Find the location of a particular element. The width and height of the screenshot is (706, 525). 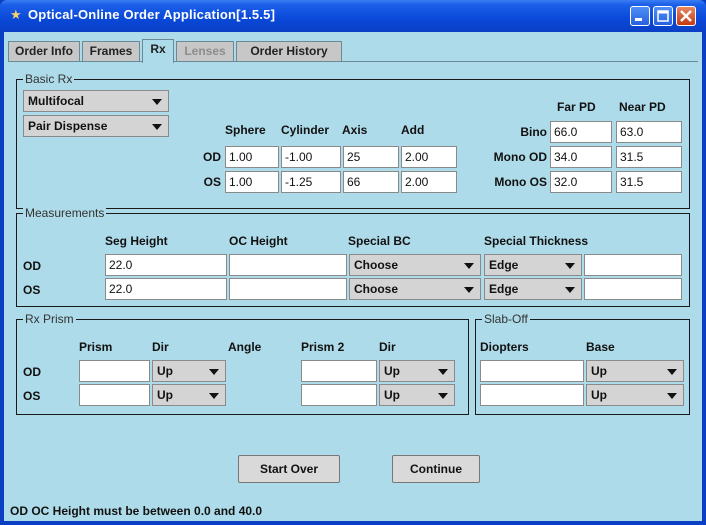

mono-os-far-pd-input: 32.0 is located at coordinates (581, 182).